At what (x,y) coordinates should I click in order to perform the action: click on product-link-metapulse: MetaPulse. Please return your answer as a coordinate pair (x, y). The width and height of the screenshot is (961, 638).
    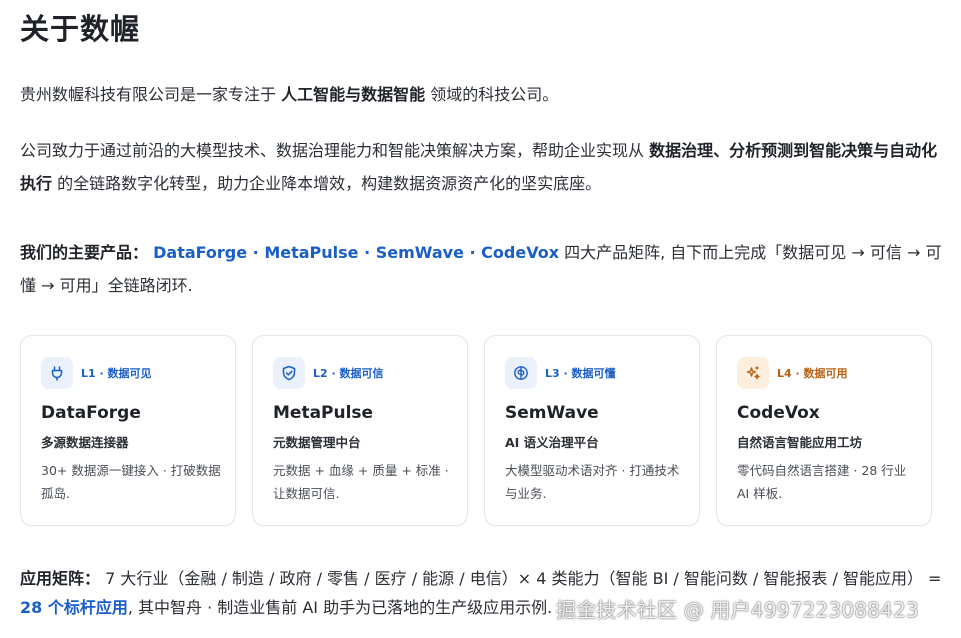
    Looking at the image, I should click on (311, 252).